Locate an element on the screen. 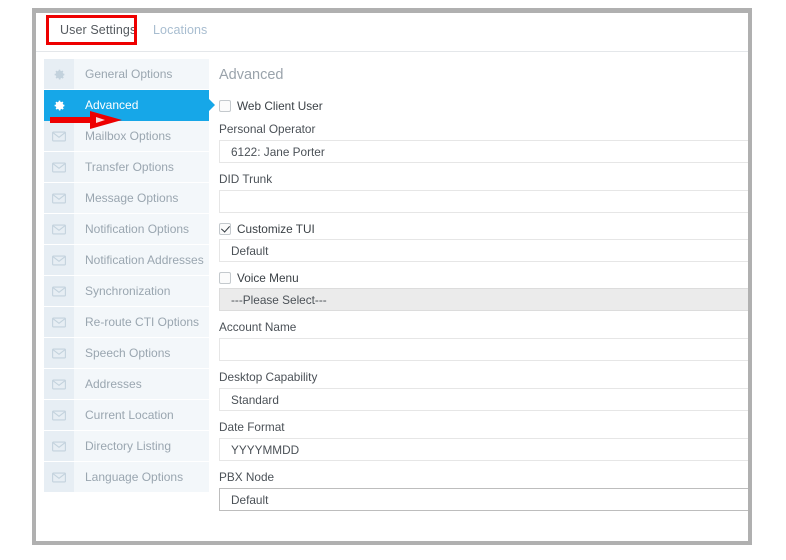 The width and height of the screenshot is (786, 560). sidebar-item-general-options: General Options is located at coordinates (126, 74).